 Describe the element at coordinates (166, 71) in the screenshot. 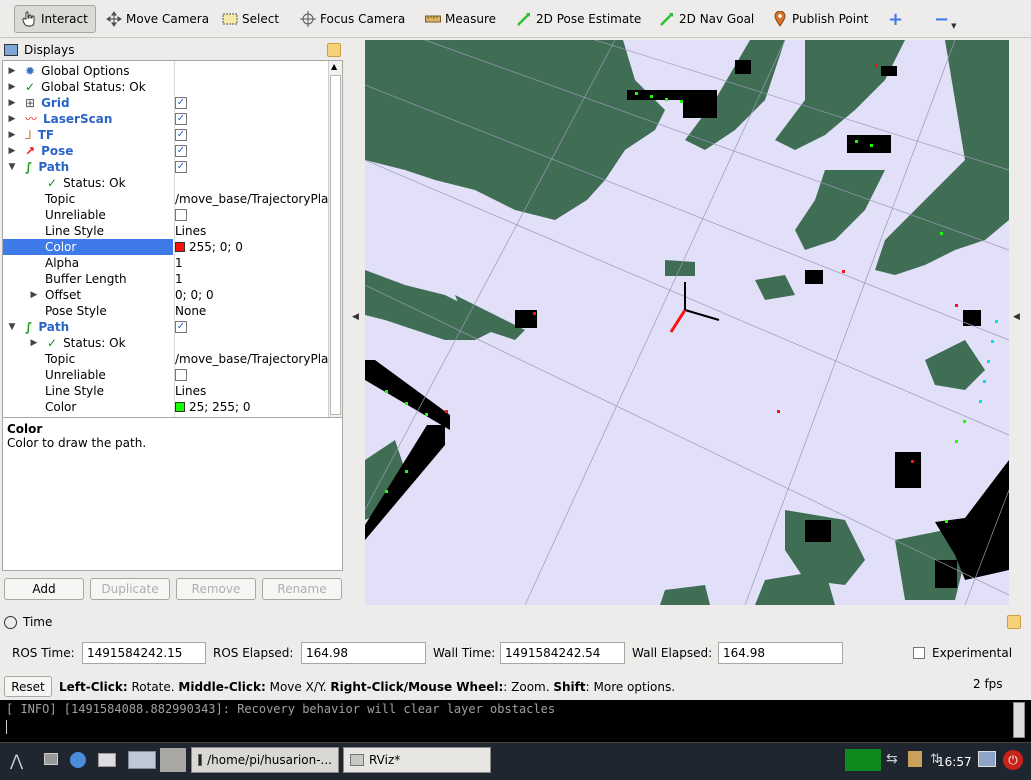

I see `tree-row-global-options: ▶ ✹ Global Options` at that location.